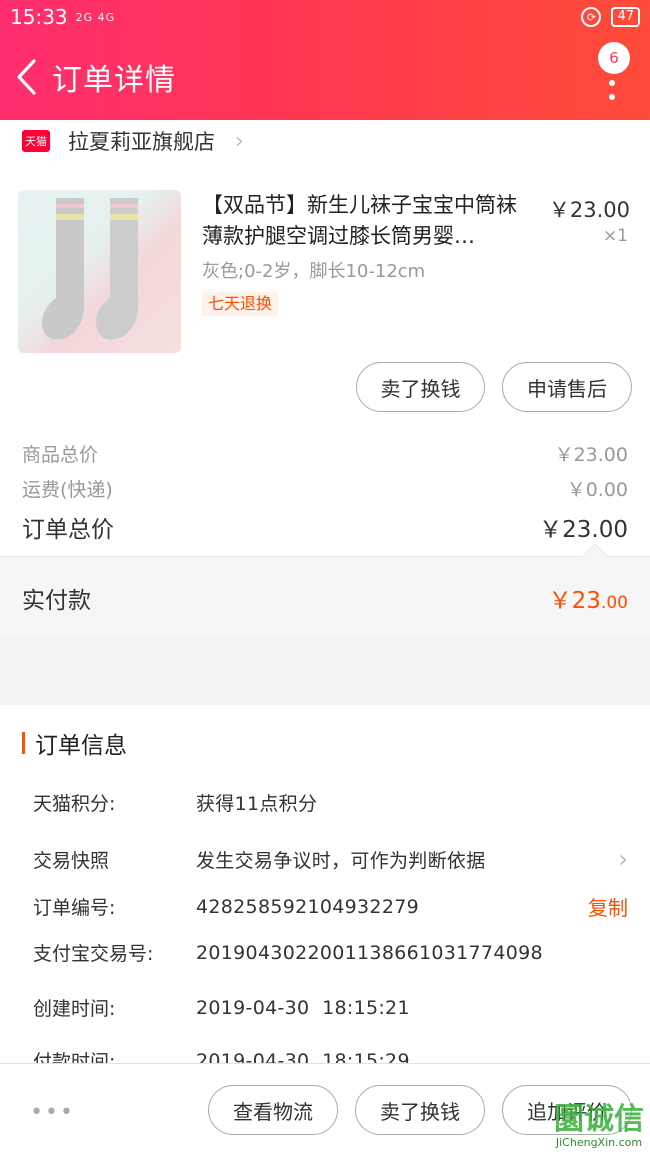 The height and width of the screenshot is (1155, 650). I want to click on bottom-action-bar: ••• 查看物流 卖了换钱 追加评价 圜诚信 JiChengXin.com, so click(325, 1109).